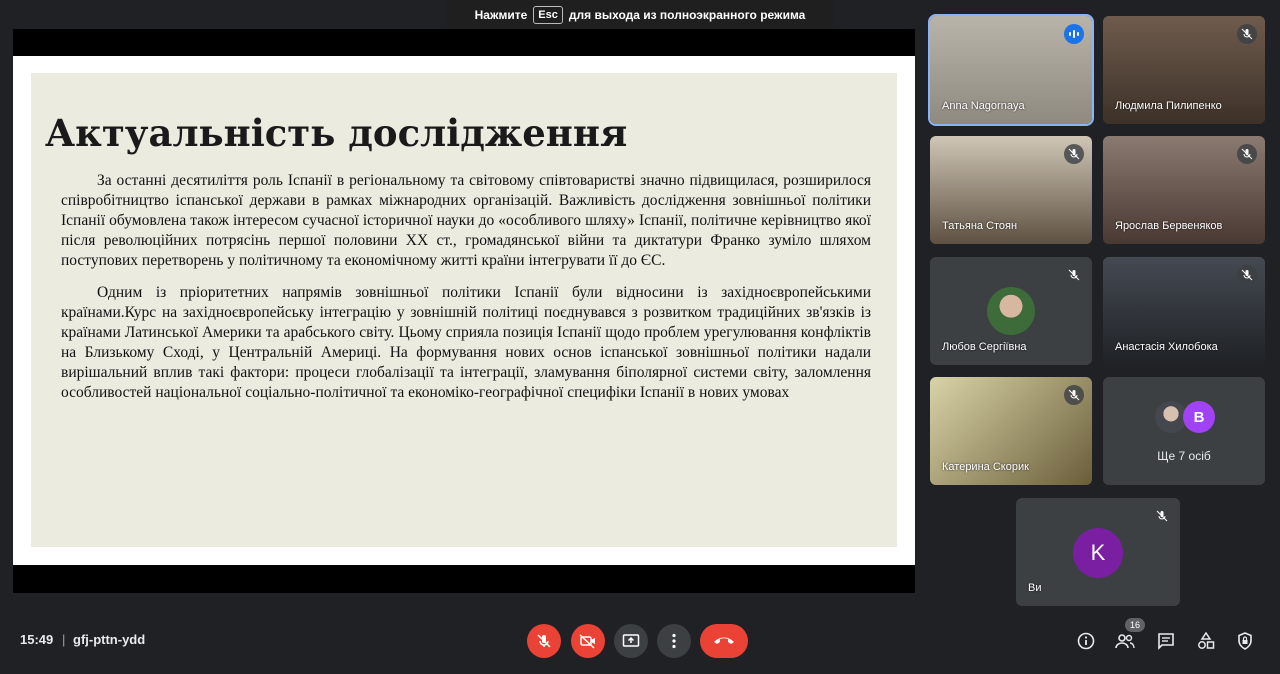  What do you see at coordinates (1011, 70) in the screenshot?
I see `participant-tile-anna: Anna Nagornaya` at bounding box center [1011, 70].